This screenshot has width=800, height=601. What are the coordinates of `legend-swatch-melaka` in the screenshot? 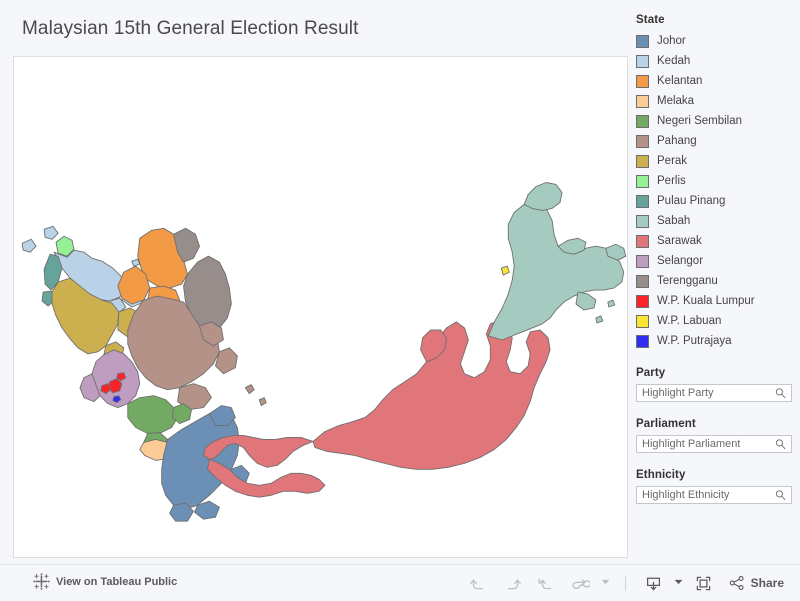 It's located at (642, 101).